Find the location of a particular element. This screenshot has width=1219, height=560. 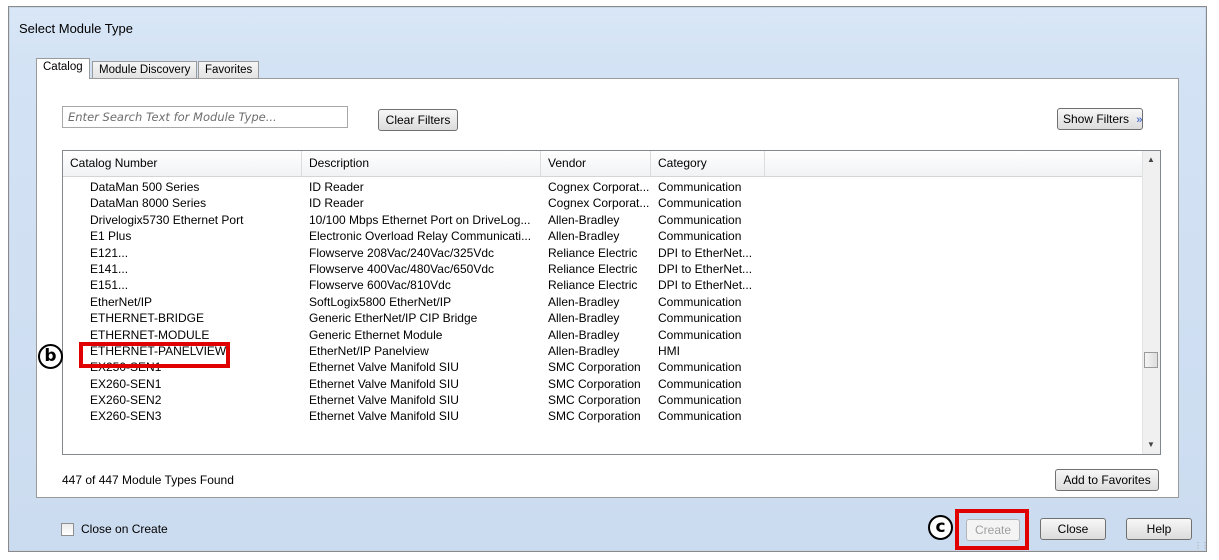

cell-description: Flowserve 400Vac/480Vac/650Vdc is located at coordinates (401, 268).